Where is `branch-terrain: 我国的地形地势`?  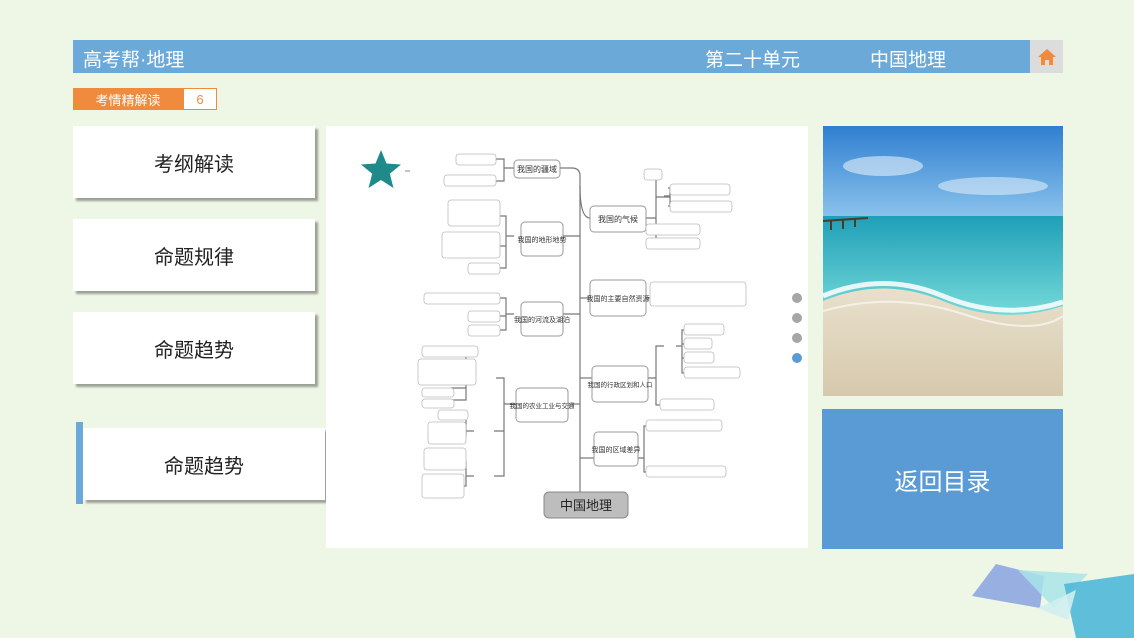
branch-terrain: 我国的地形地势 is located at coordinates (542, 239).